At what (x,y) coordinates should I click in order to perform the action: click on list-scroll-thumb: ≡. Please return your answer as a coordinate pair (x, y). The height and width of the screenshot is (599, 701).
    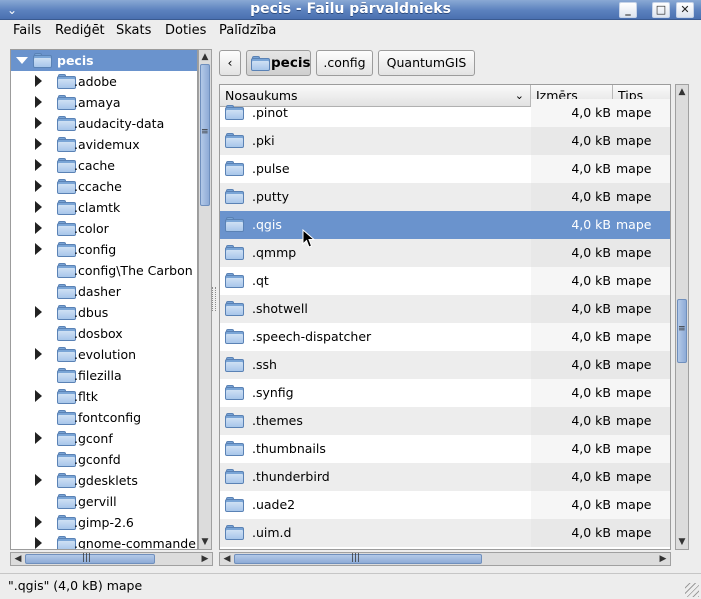
    Looking at the image, I should click on (682, 331).